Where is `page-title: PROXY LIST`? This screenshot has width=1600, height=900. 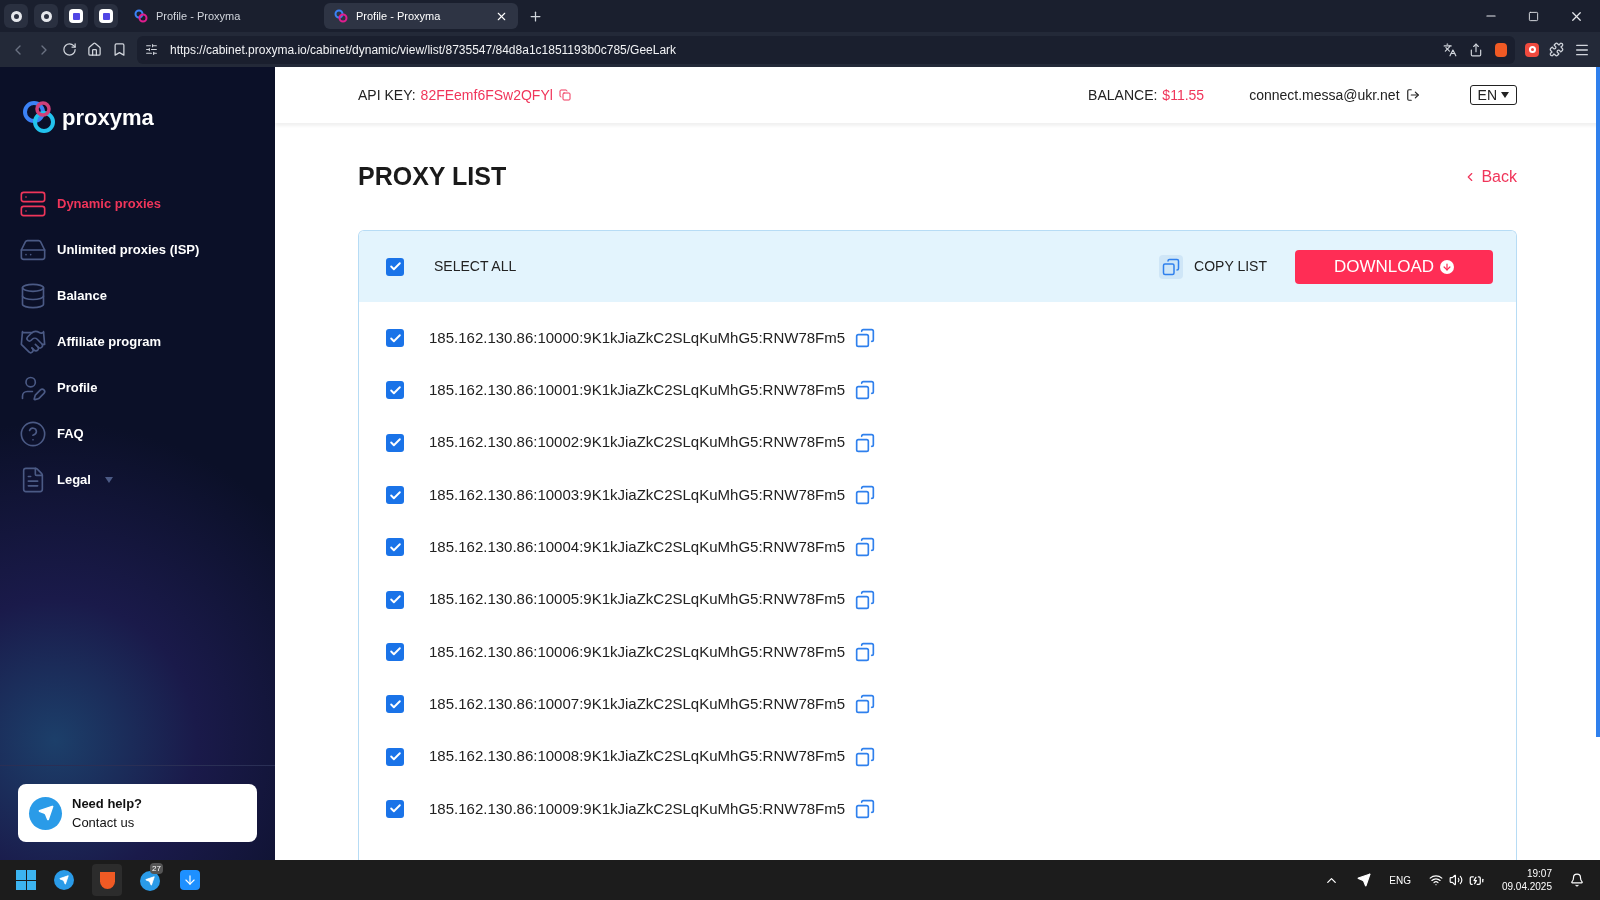 page-title: PROXY LIST is located at coordinates (433, 177).